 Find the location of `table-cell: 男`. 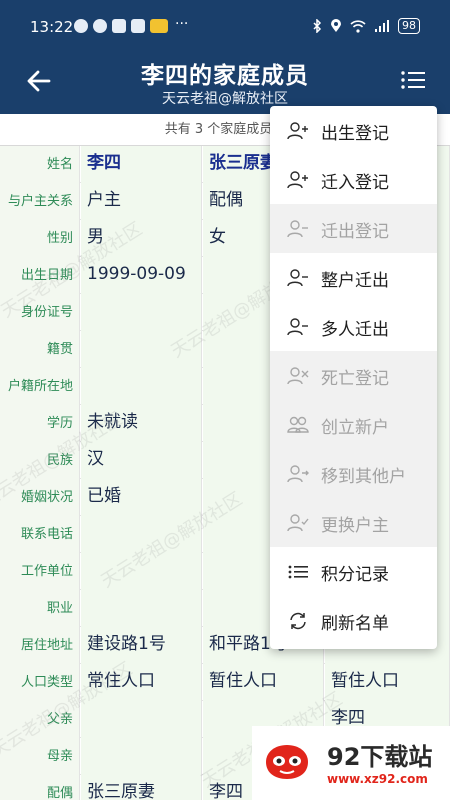

table-cell: 男 is located at coordinates (141, 238).